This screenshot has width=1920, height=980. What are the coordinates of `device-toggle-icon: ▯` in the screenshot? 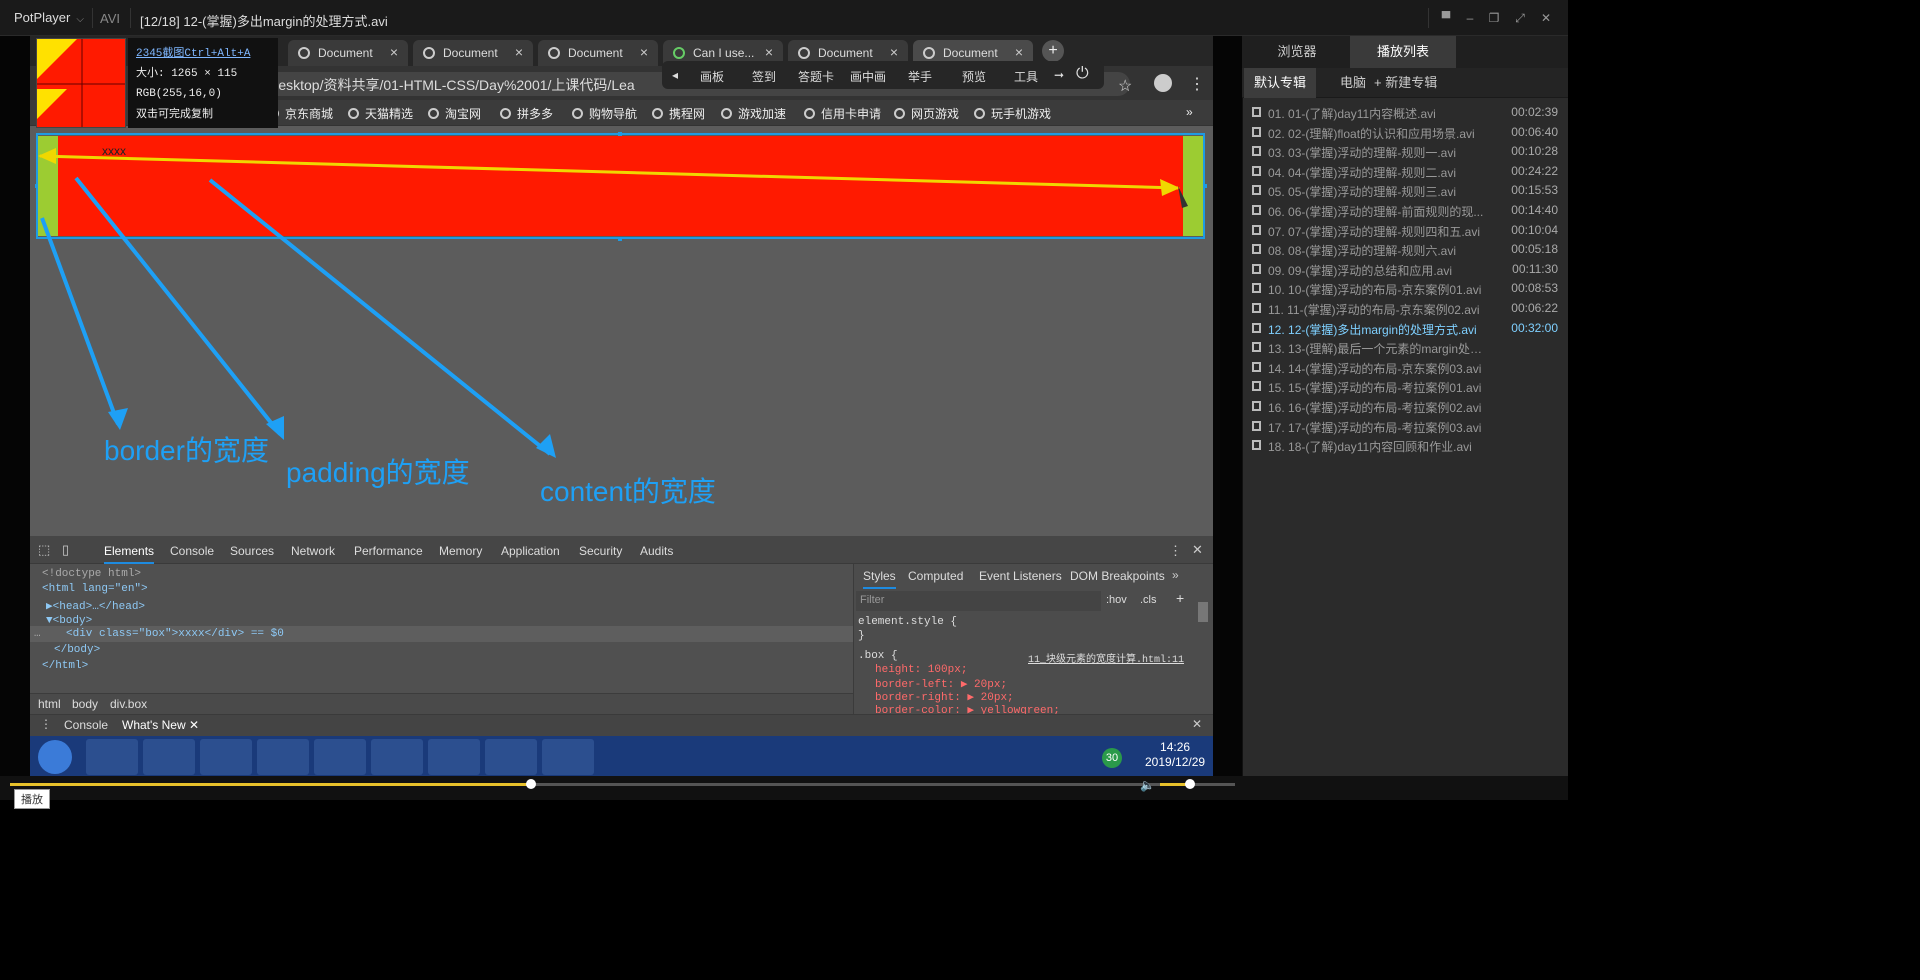 It's located at (65, 550).